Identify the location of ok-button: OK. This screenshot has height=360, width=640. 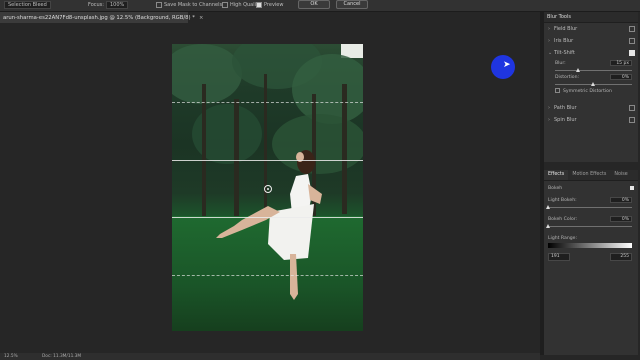
(314, 4).